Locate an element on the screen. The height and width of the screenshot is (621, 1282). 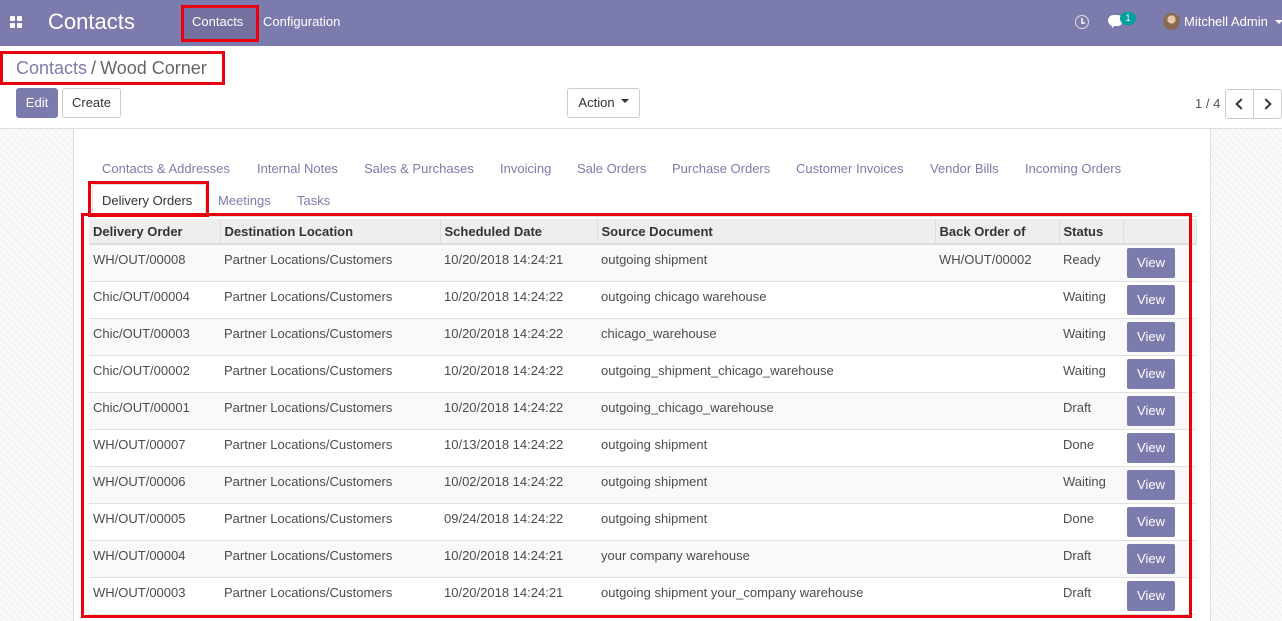
tab-sale-orders: Sale Orders is located at coordinates (611, 168).